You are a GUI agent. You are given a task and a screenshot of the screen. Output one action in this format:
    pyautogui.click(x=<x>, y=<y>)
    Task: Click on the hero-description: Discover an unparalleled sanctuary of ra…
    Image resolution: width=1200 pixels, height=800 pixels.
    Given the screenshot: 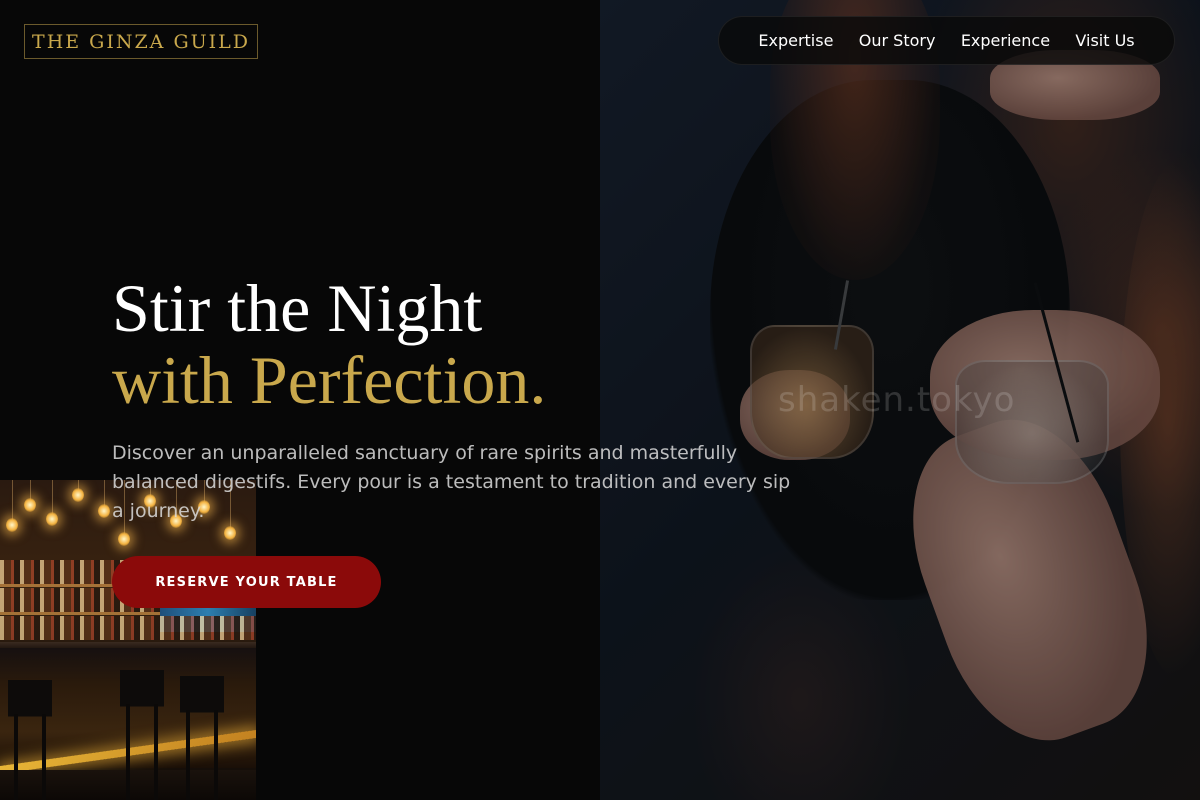 What is the action you would take?
    pyautogui.click(x=451, y=482)
    